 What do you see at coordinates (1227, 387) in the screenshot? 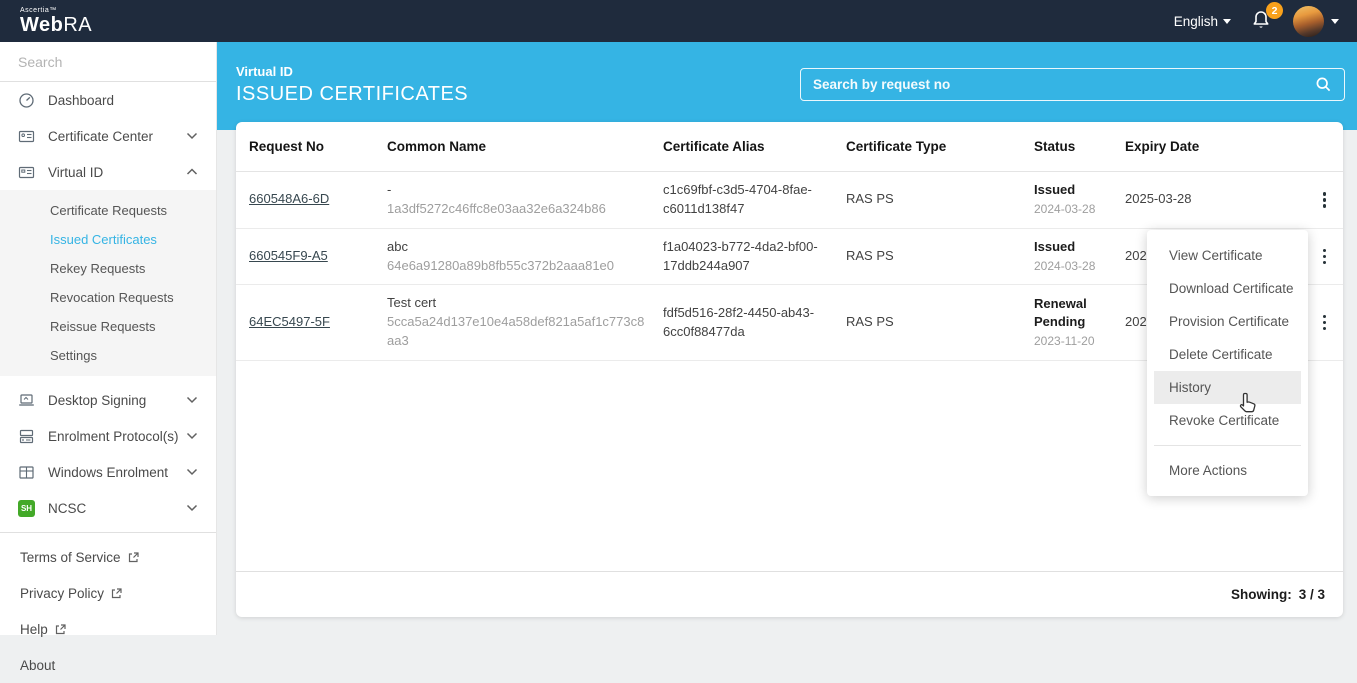
I see `menu-item-history: History` at bounding box center [1227, 387].